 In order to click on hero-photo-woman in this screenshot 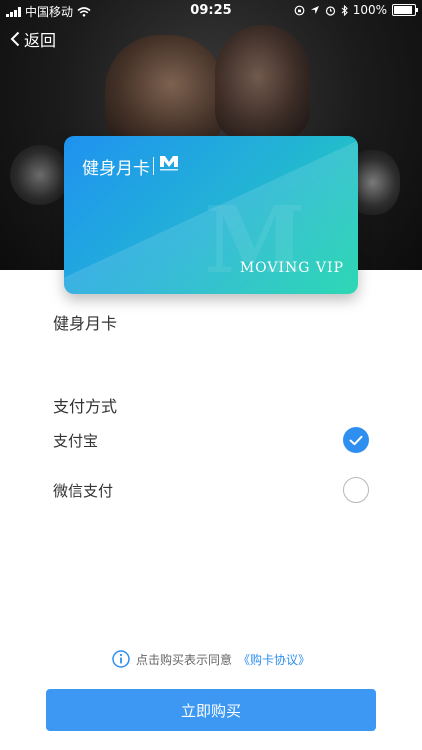, I will do `click(262, 82)`.